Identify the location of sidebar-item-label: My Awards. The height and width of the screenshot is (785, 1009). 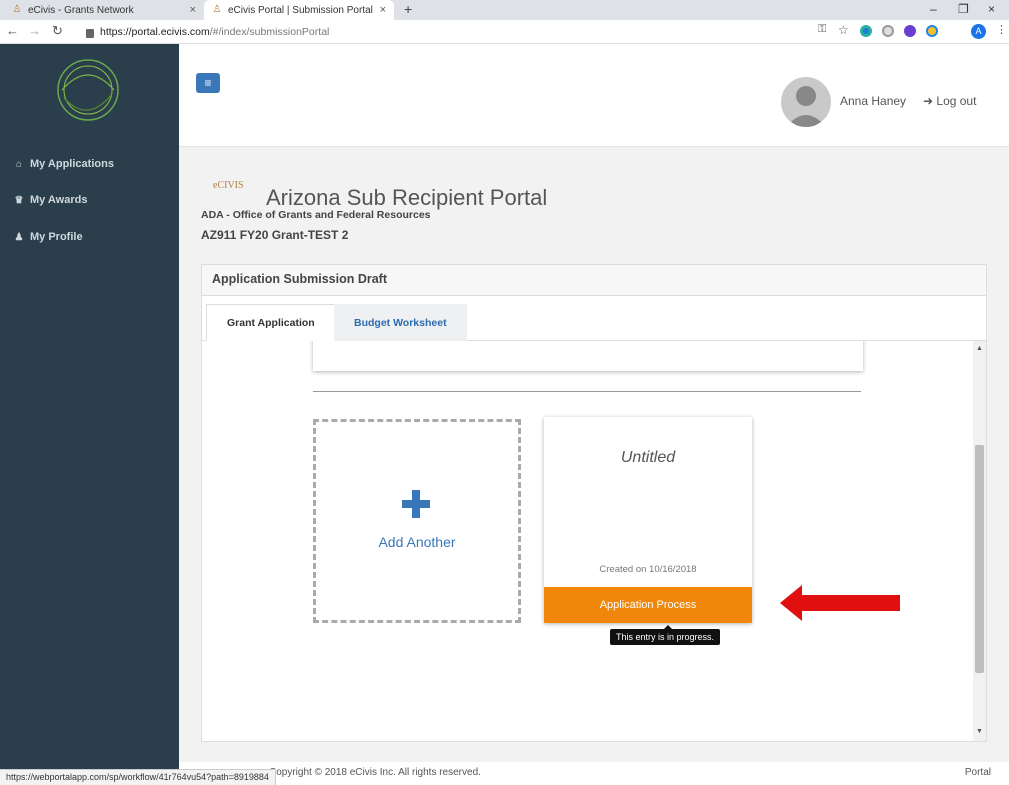
(59, 200).